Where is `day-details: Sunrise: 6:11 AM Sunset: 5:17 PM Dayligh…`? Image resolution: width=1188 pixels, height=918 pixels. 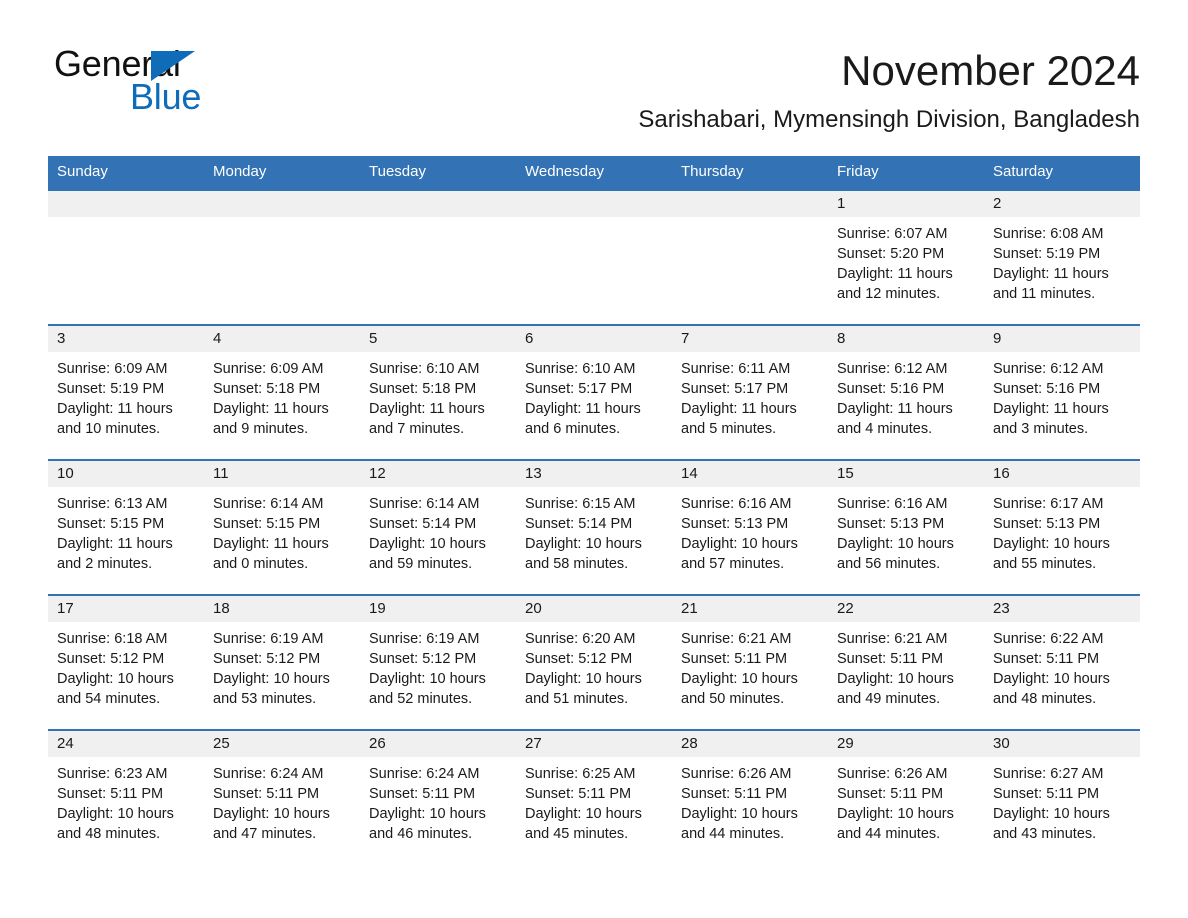 day-details: Sunrise: 6:11 AM Sunset: 5:17 PM Dayligh… is located at coordinates (750, 405).